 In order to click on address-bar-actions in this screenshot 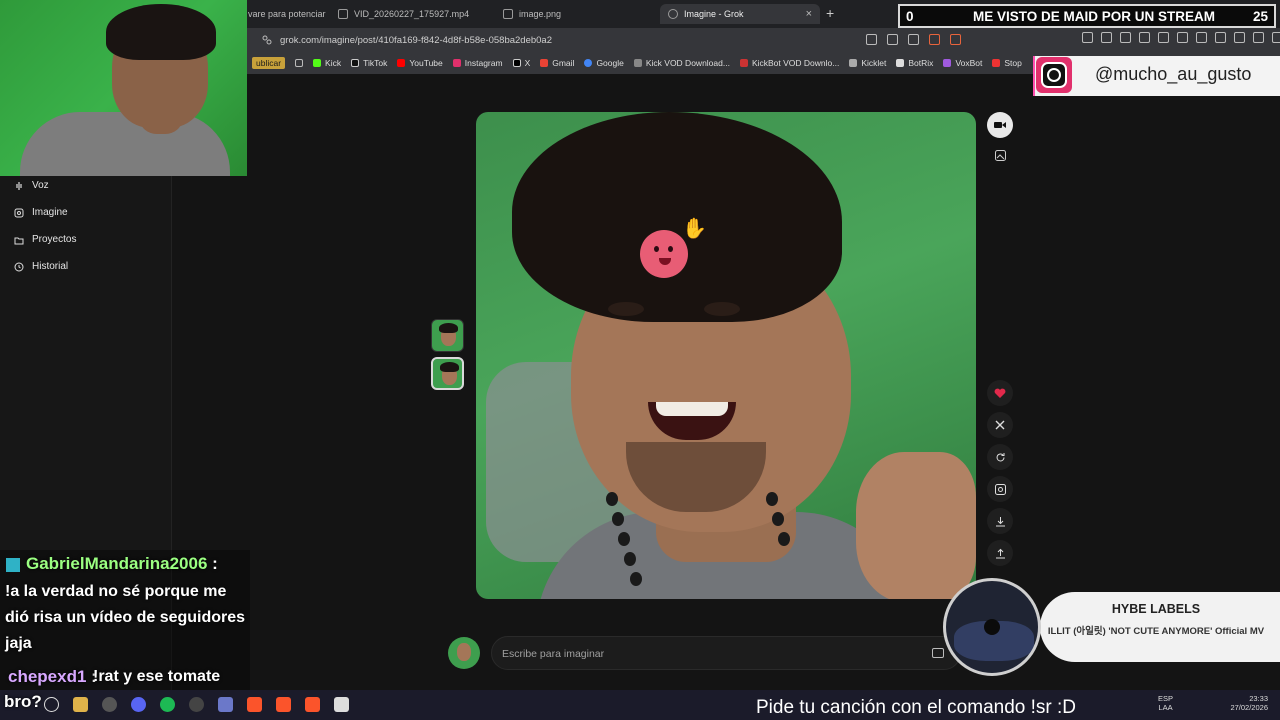, I will do `click(913, 39)`.